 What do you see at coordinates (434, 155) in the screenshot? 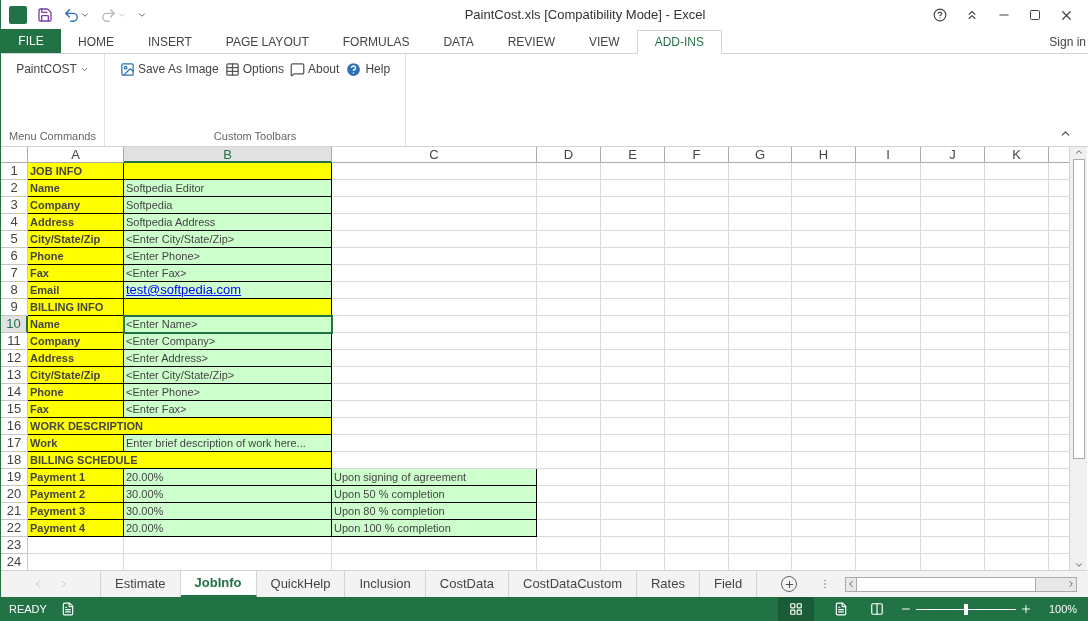
I see `column-header: C` at bounding box center [434, 155].